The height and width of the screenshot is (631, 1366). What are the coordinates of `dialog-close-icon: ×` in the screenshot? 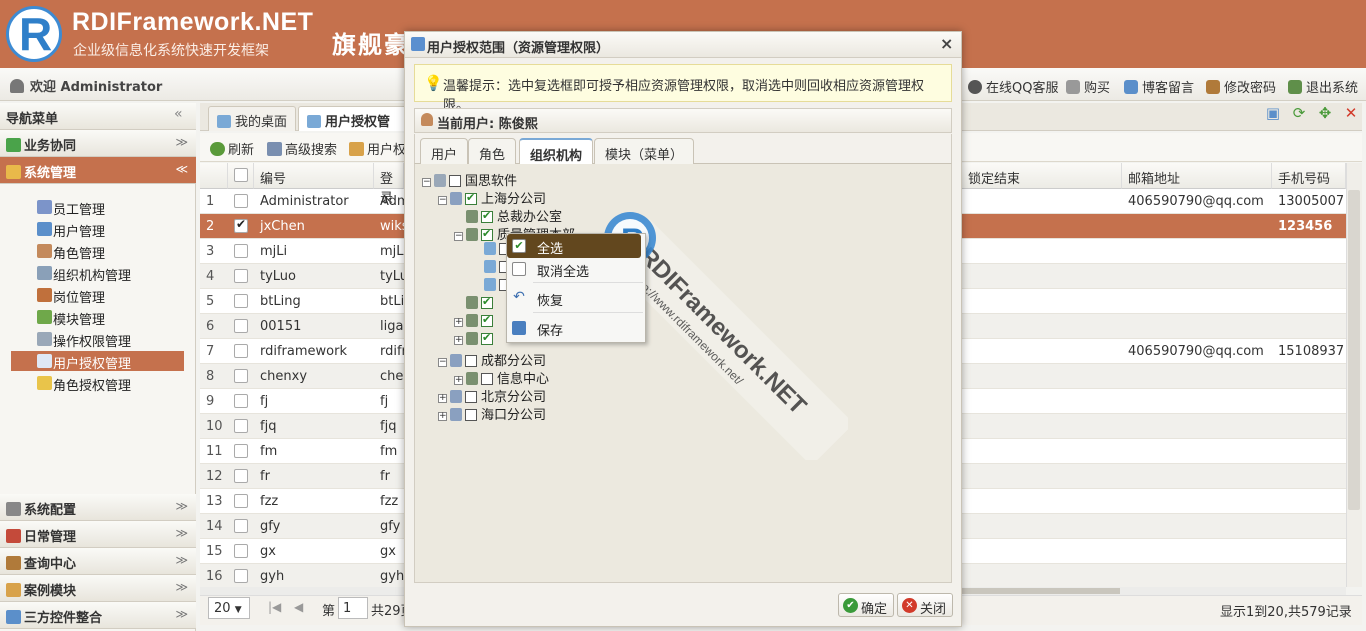 It's located at (946, 43).